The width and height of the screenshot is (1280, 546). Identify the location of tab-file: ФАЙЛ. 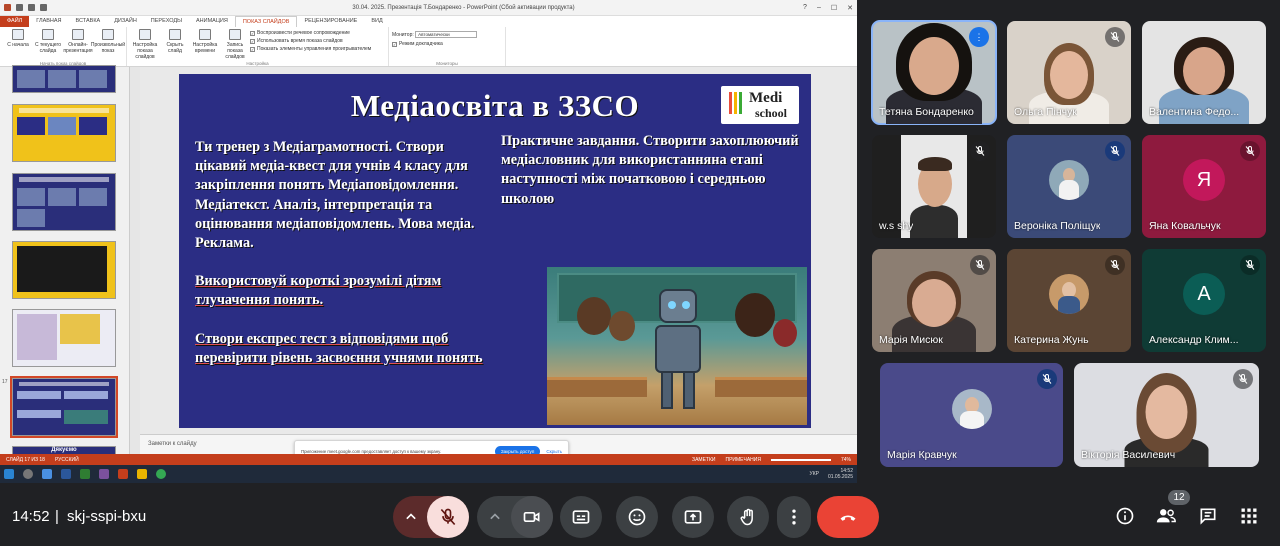
(15, 21).